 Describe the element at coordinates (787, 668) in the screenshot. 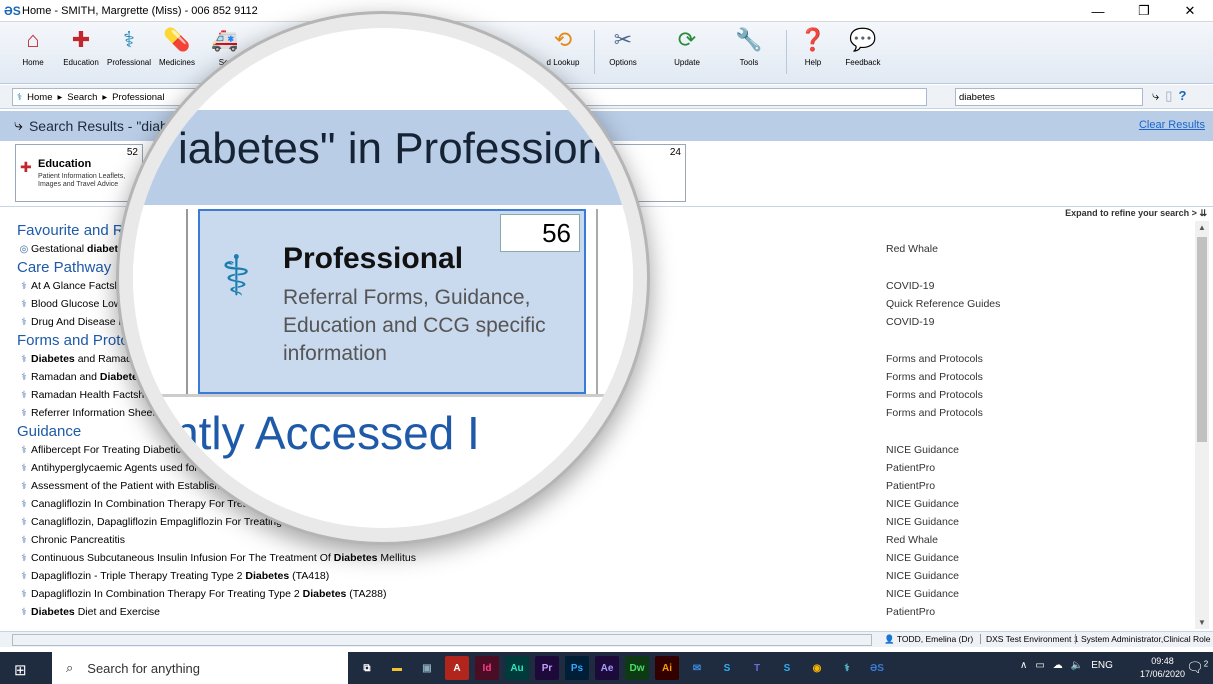

I see `skype-business-icon: S` at that location.